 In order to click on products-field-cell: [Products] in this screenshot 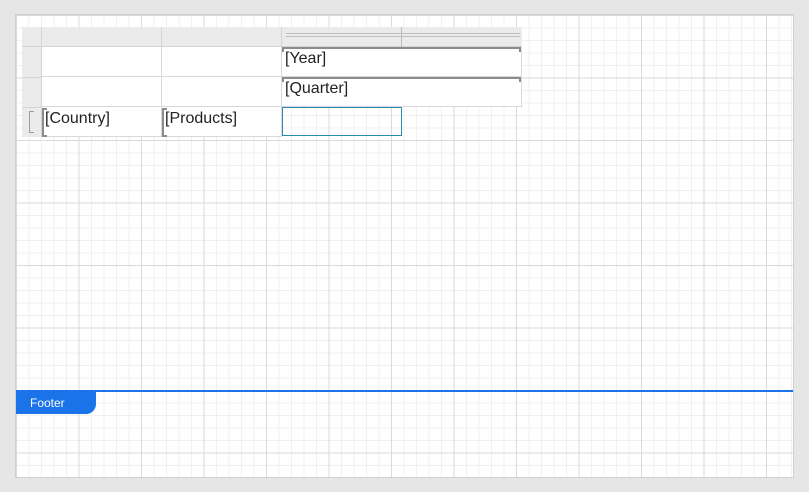, I will do `click(222, 122)`.